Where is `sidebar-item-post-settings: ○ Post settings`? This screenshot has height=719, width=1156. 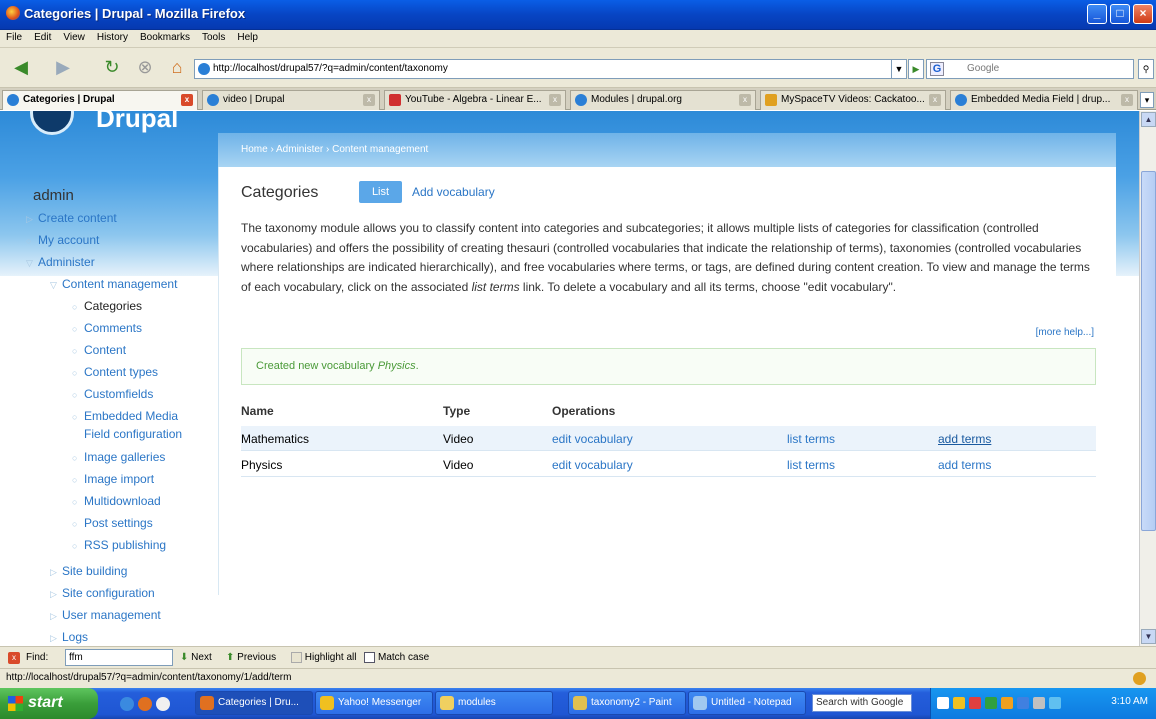 sidebar-item-post-settings: ○ Post settings is located at coordinates (112, 523).